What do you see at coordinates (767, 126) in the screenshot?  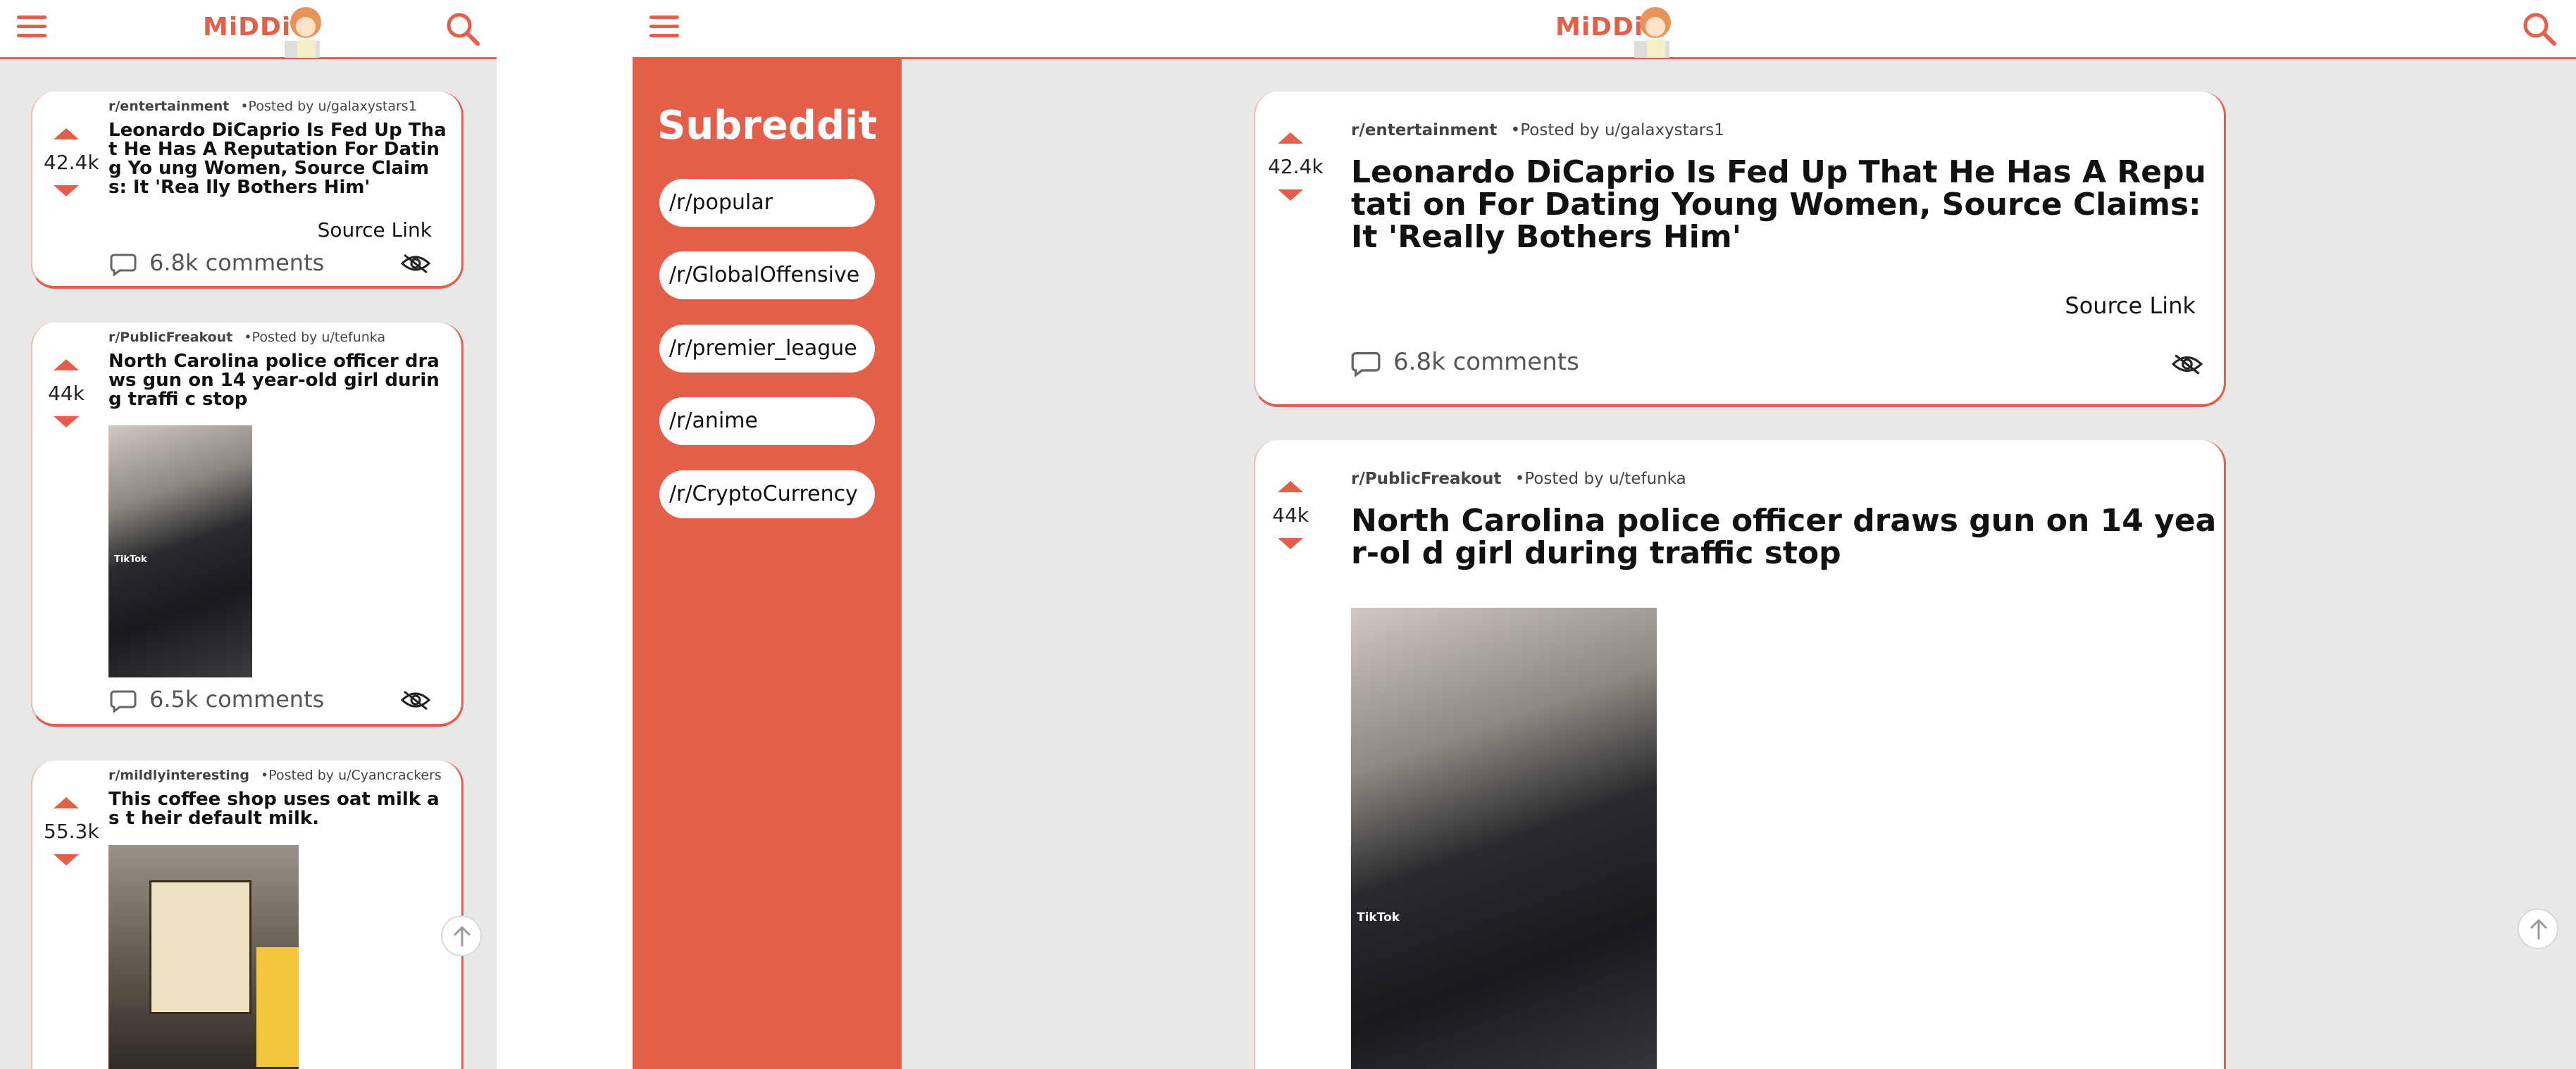 I see `sidebar-title: Subreddit` at bounding box center [767, 126].